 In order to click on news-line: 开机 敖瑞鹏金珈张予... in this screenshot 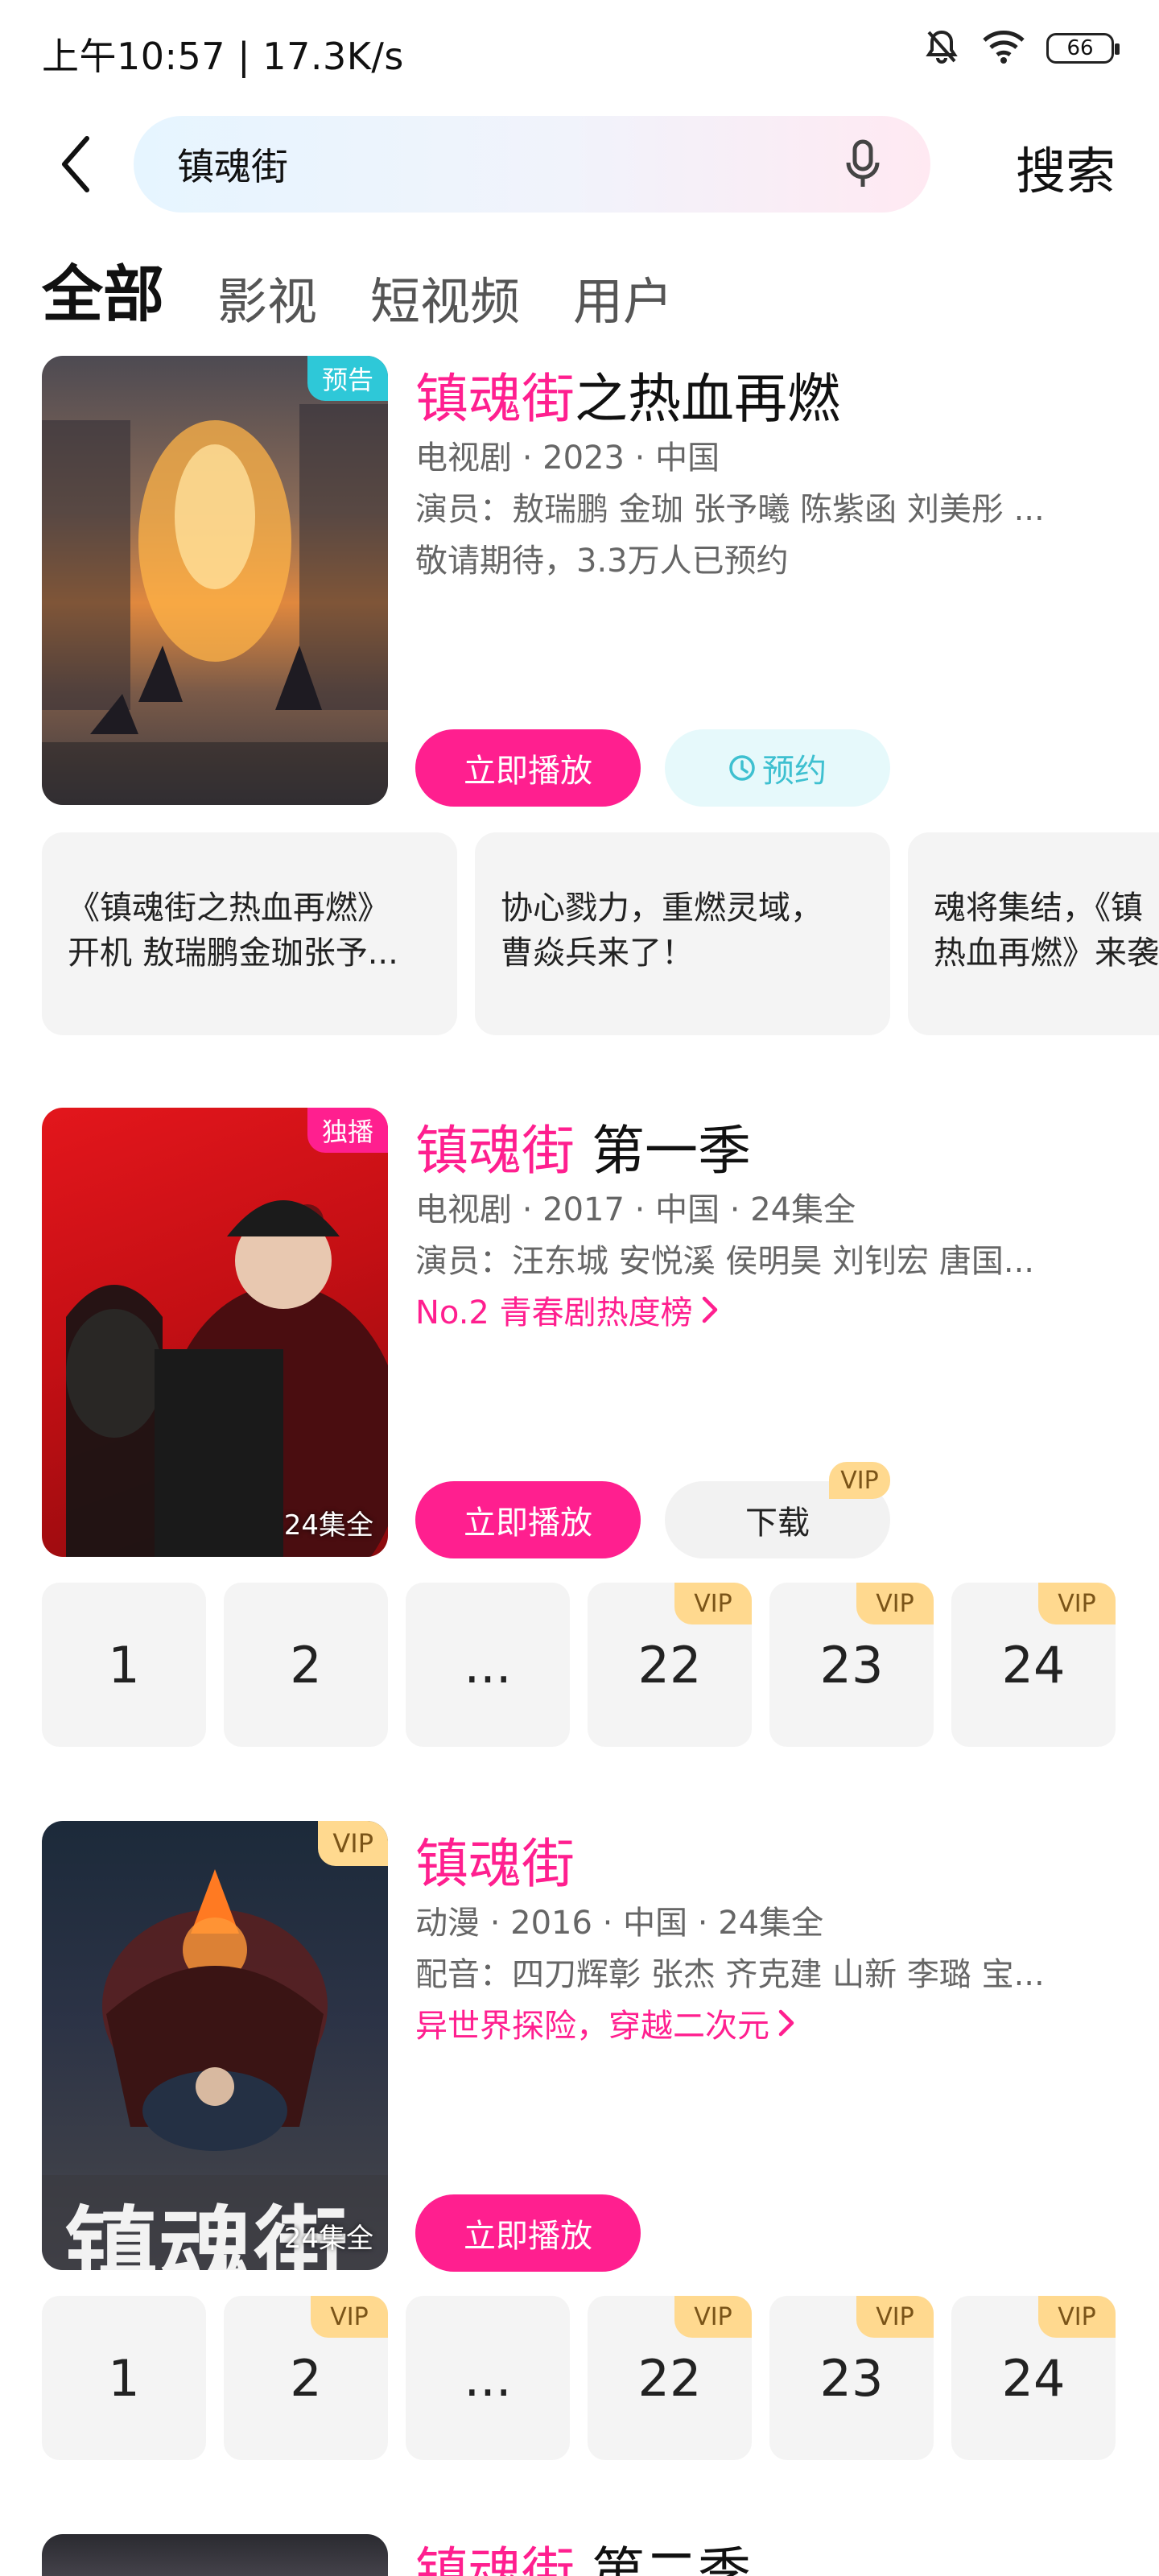, I will do `click(233, 953)`.